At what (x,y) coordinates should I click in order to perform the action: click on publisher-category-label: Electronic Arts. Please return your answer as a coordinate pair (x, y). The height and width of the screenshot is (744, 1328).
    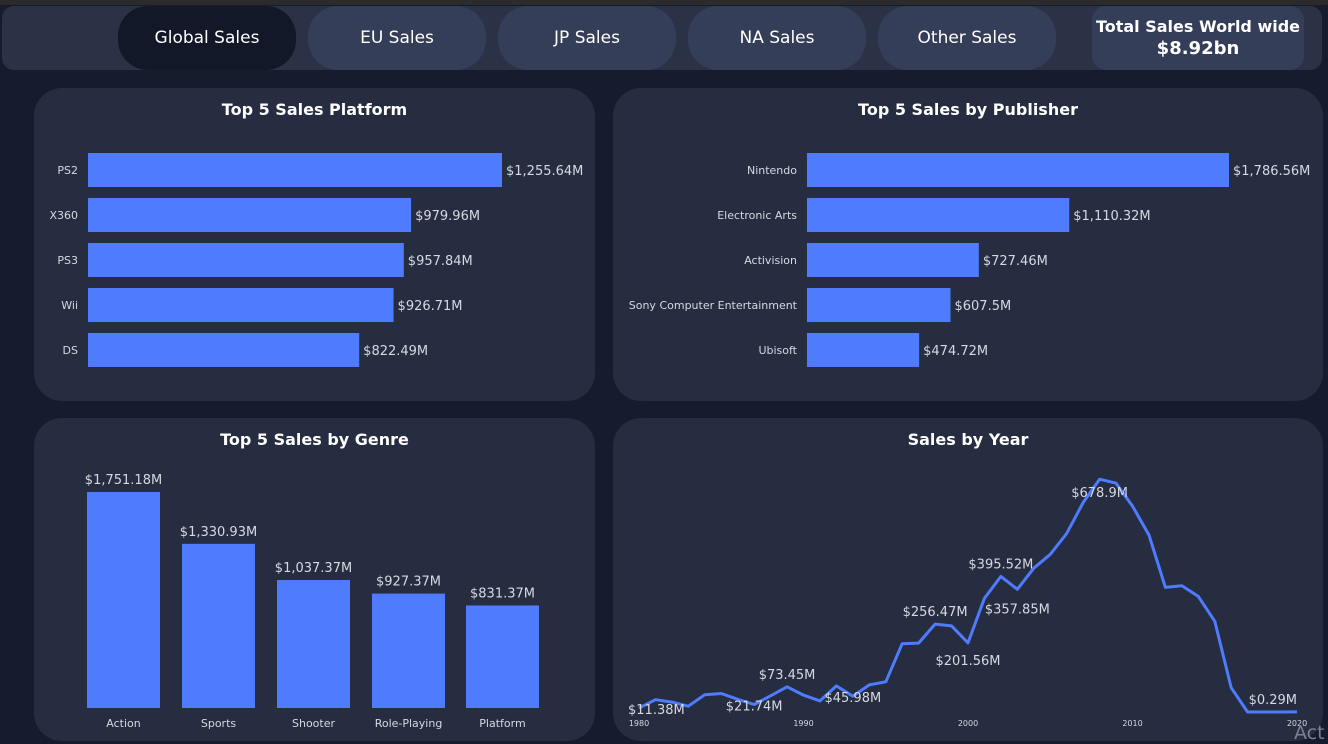
    Looking at the image, I should click on (757, 215).